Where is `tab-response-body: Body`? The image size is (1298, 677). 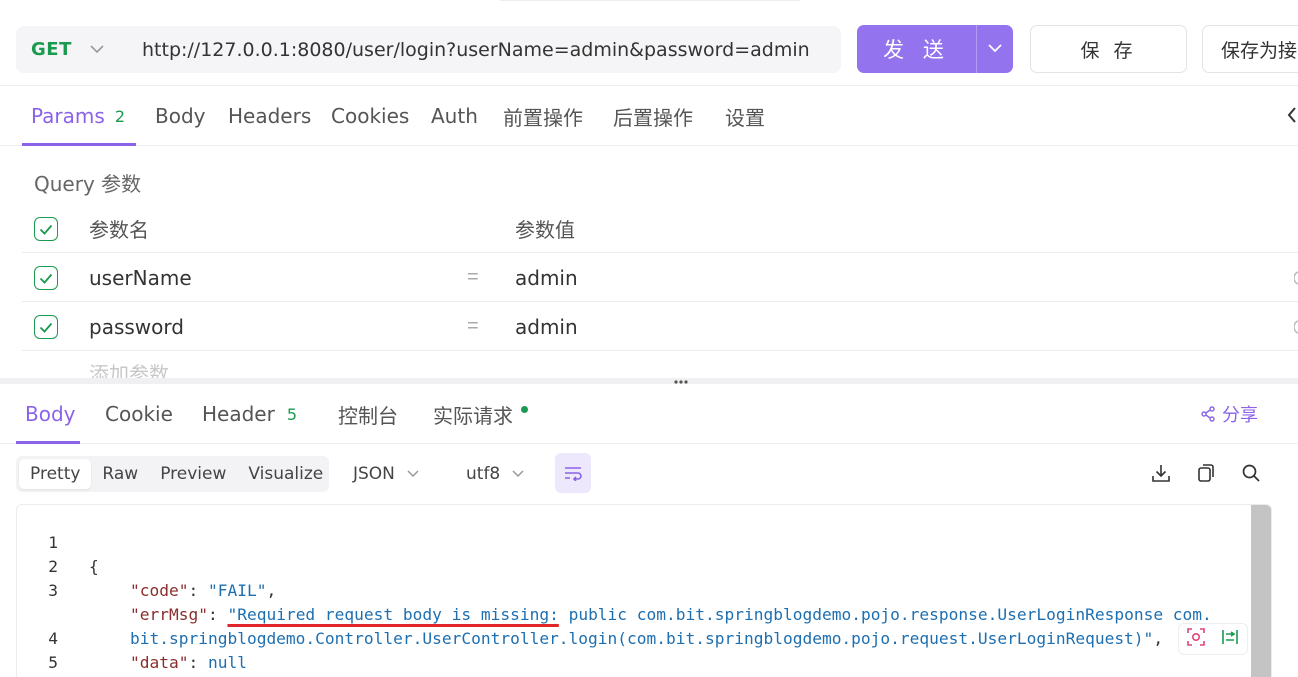 tab-response-body: Body is located at coordinates (50, 414).